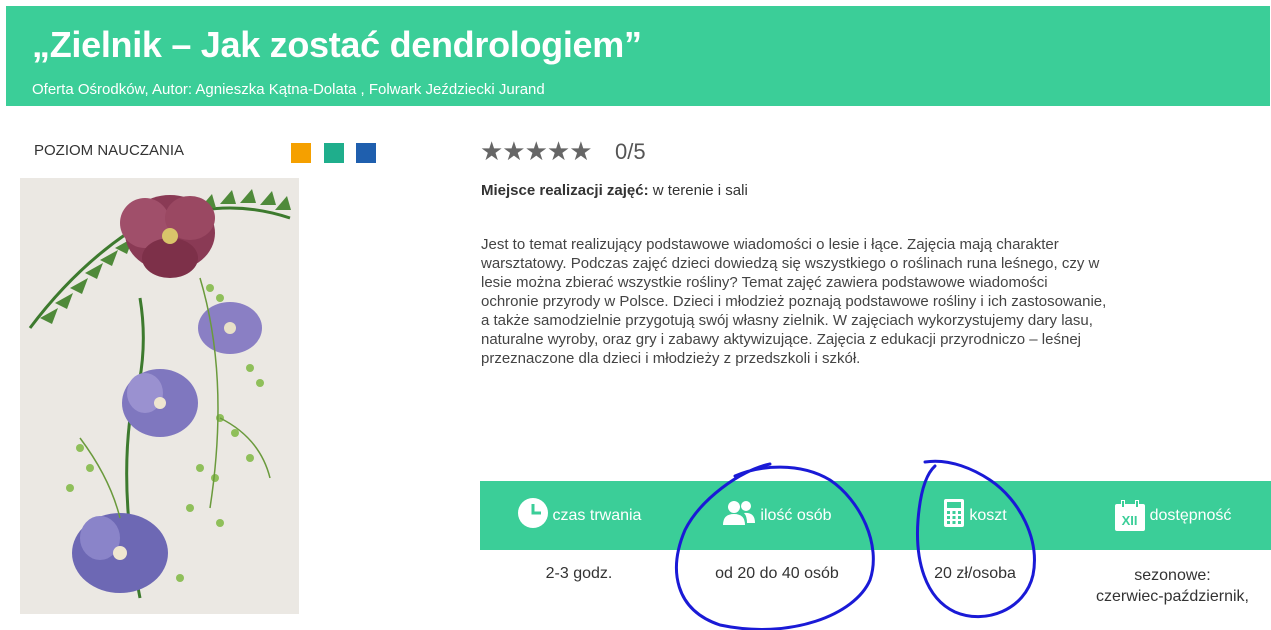 The height and width of the screenshot is (630, 1271). I want to click on level-square-orange, so click(301, 153).